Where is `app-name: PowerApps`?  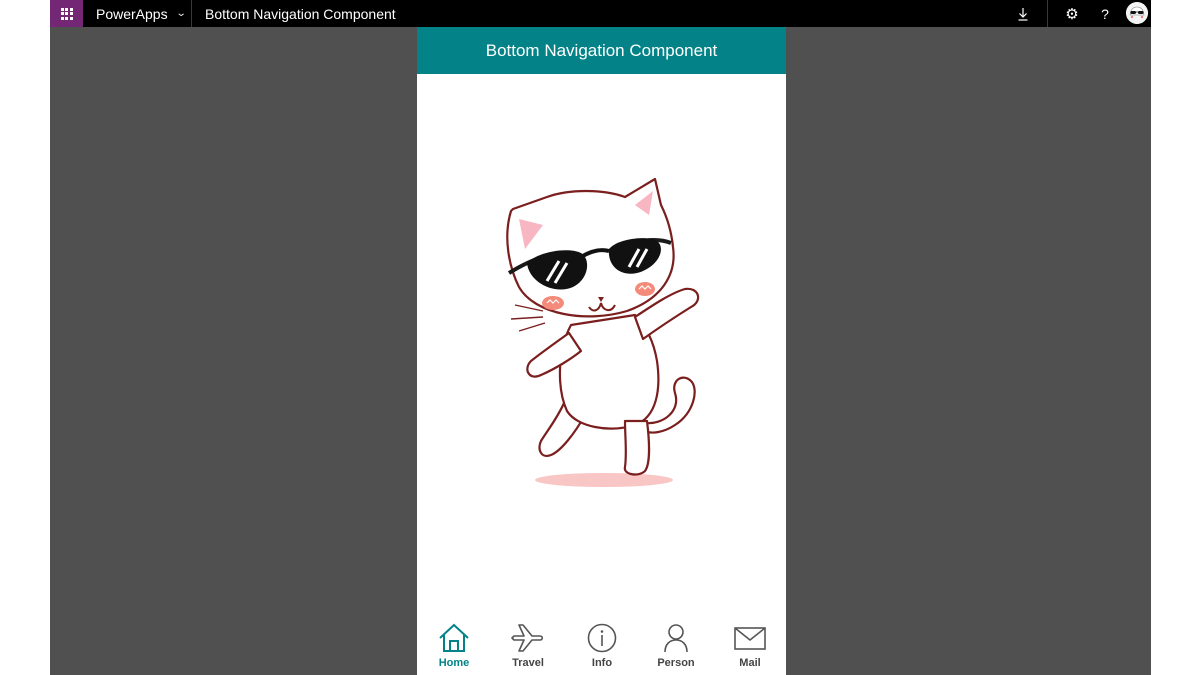 app-name: PowerApps is located at coordinates (132, 13).